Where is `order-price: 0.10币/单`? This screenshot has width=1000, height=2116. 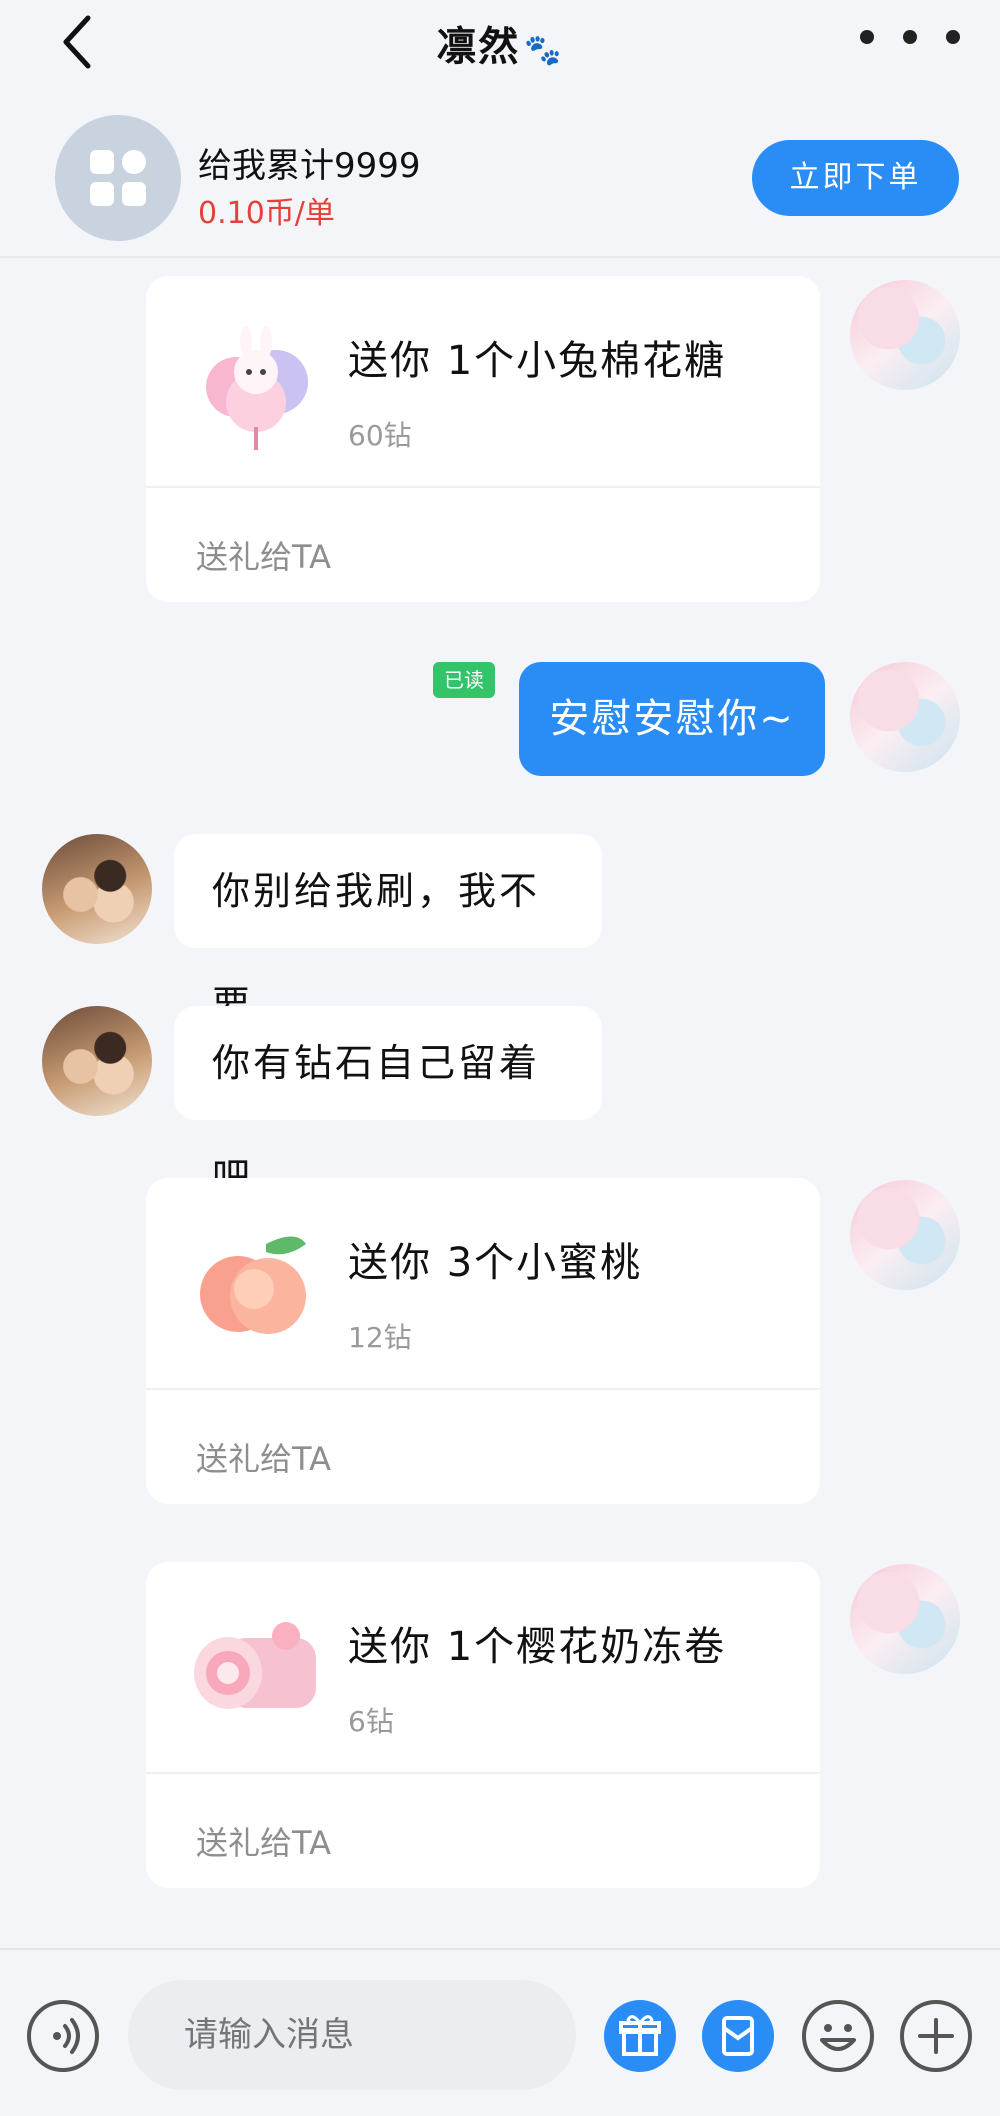
order-price: 0.10币/单 is located at coordinates (266, 213).